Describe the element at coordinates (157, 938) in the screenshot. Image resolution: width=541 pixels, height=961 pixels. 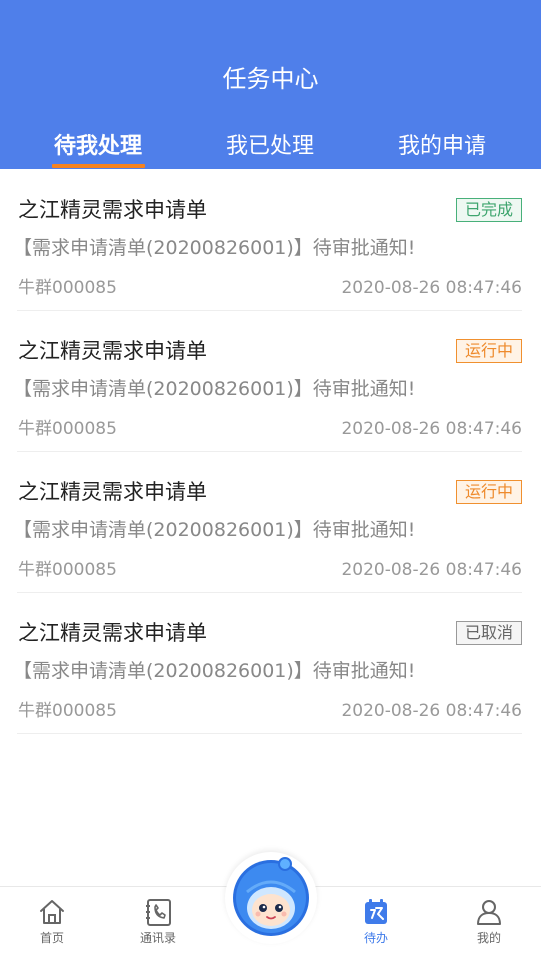
I see `tabbar-label-contacts: 通讯录` at that location.